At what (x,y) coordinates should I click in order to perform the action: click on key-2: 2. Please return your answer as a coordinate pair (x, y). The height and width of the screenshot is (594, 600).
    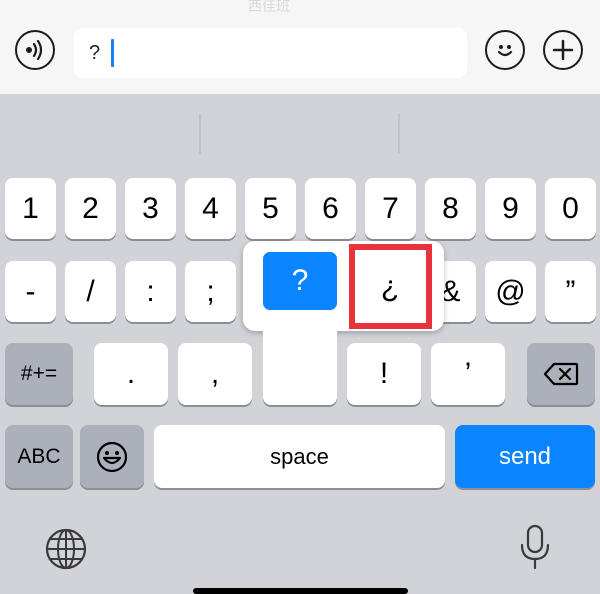
    Looking at the image, I should click on (90, 208).